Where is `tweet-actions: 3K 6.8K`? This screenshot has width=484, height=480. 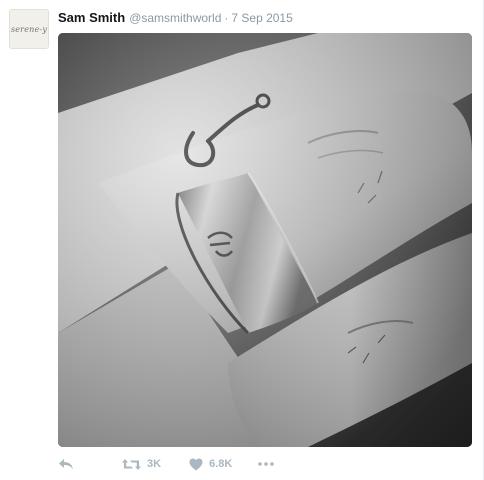
tweet-actions: 3K 6.8K is located at coordinates (166, 464).